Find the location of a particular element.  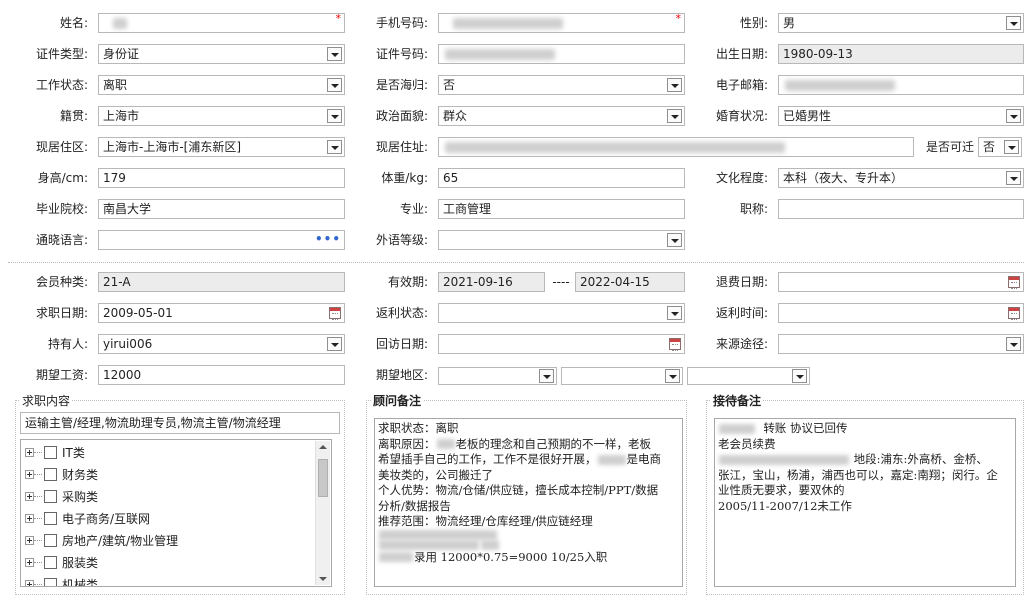

height-field: 179 is located at coordinates (221, 178).